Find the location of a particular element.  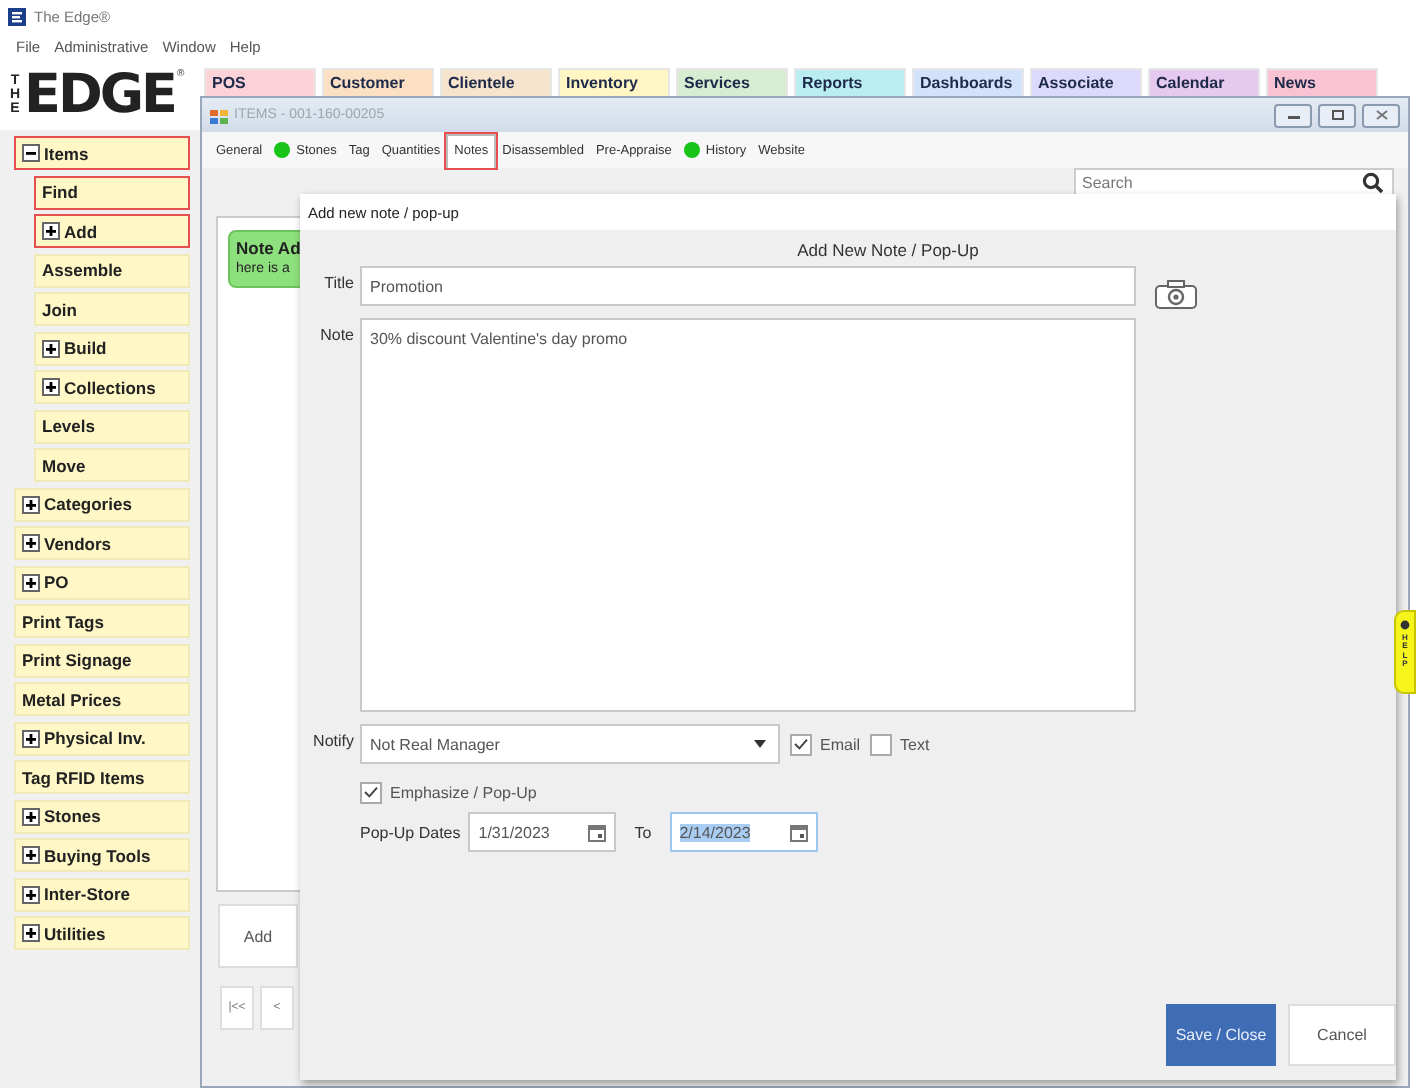

nav-tab: Associate is located at coordinates (1086, 82).